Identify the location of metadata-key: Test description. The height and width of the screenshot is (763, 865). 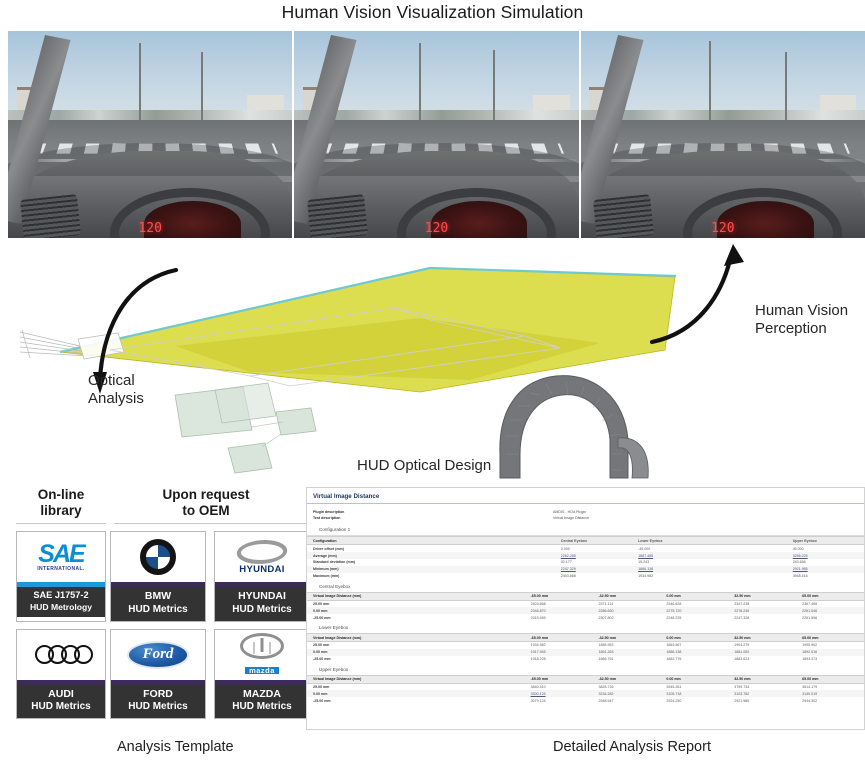
(327, 518).